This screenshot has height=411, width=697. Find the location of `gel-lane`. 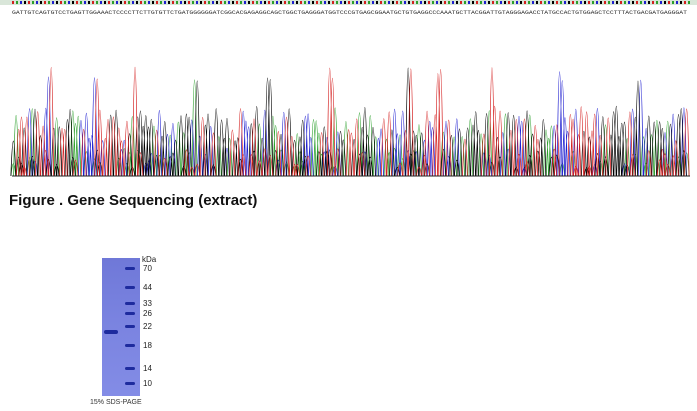

gel-lane is located at coordinates (121, 327).